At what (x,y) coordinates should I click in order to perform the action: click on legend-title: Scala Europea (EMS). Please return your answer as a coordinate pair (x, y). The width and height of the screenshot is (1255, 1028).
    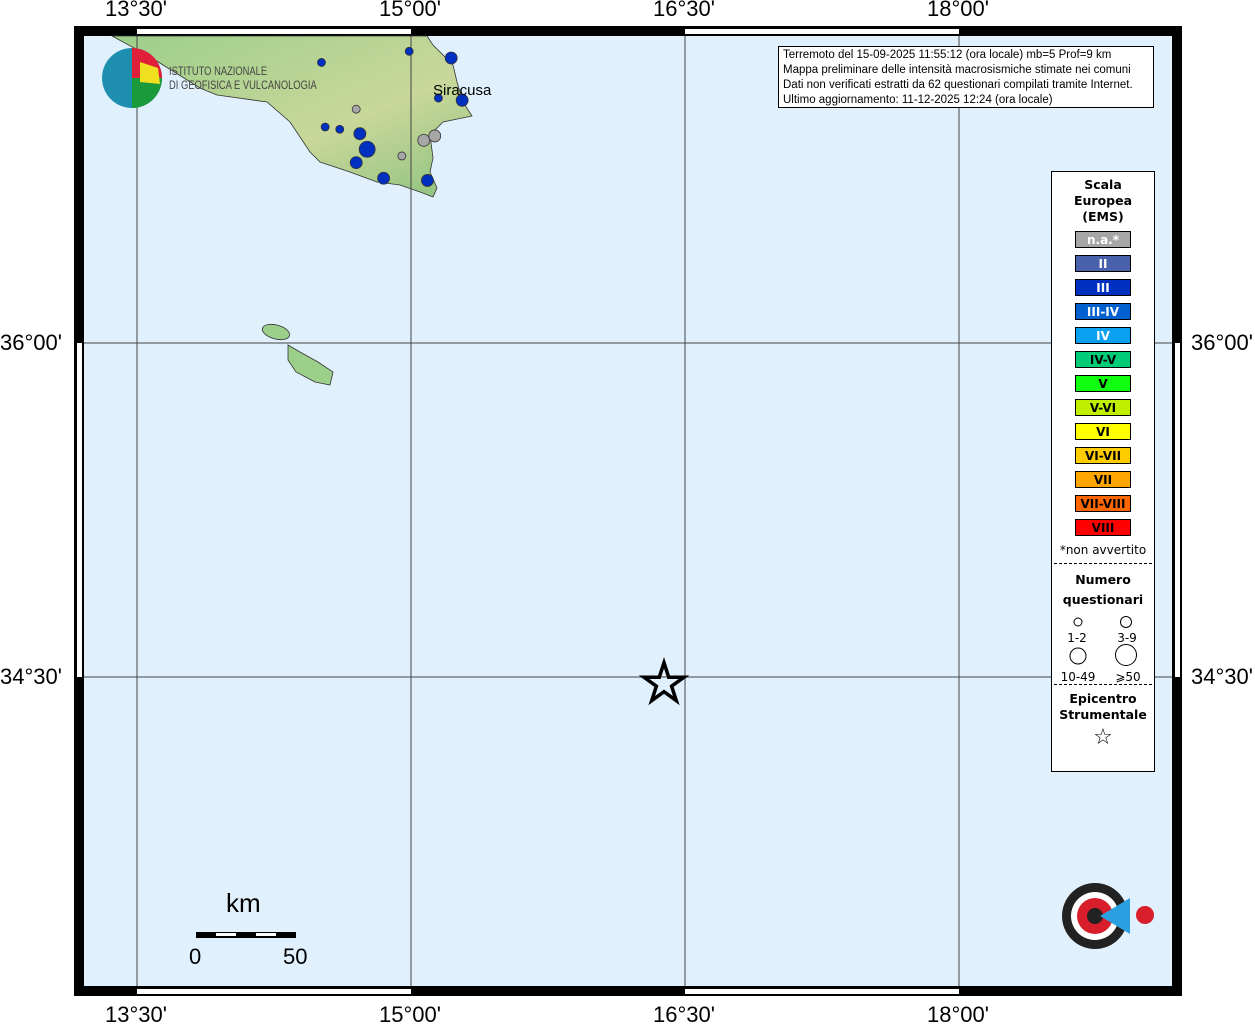
    Looking at the image, I should click on (1103, 200).